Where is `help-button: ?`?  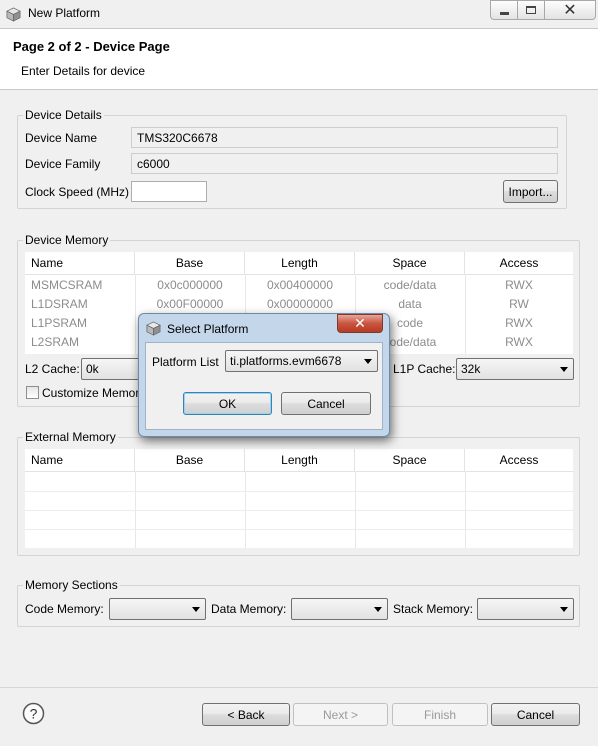 help-button: ? is located at coordinates (33, 713).